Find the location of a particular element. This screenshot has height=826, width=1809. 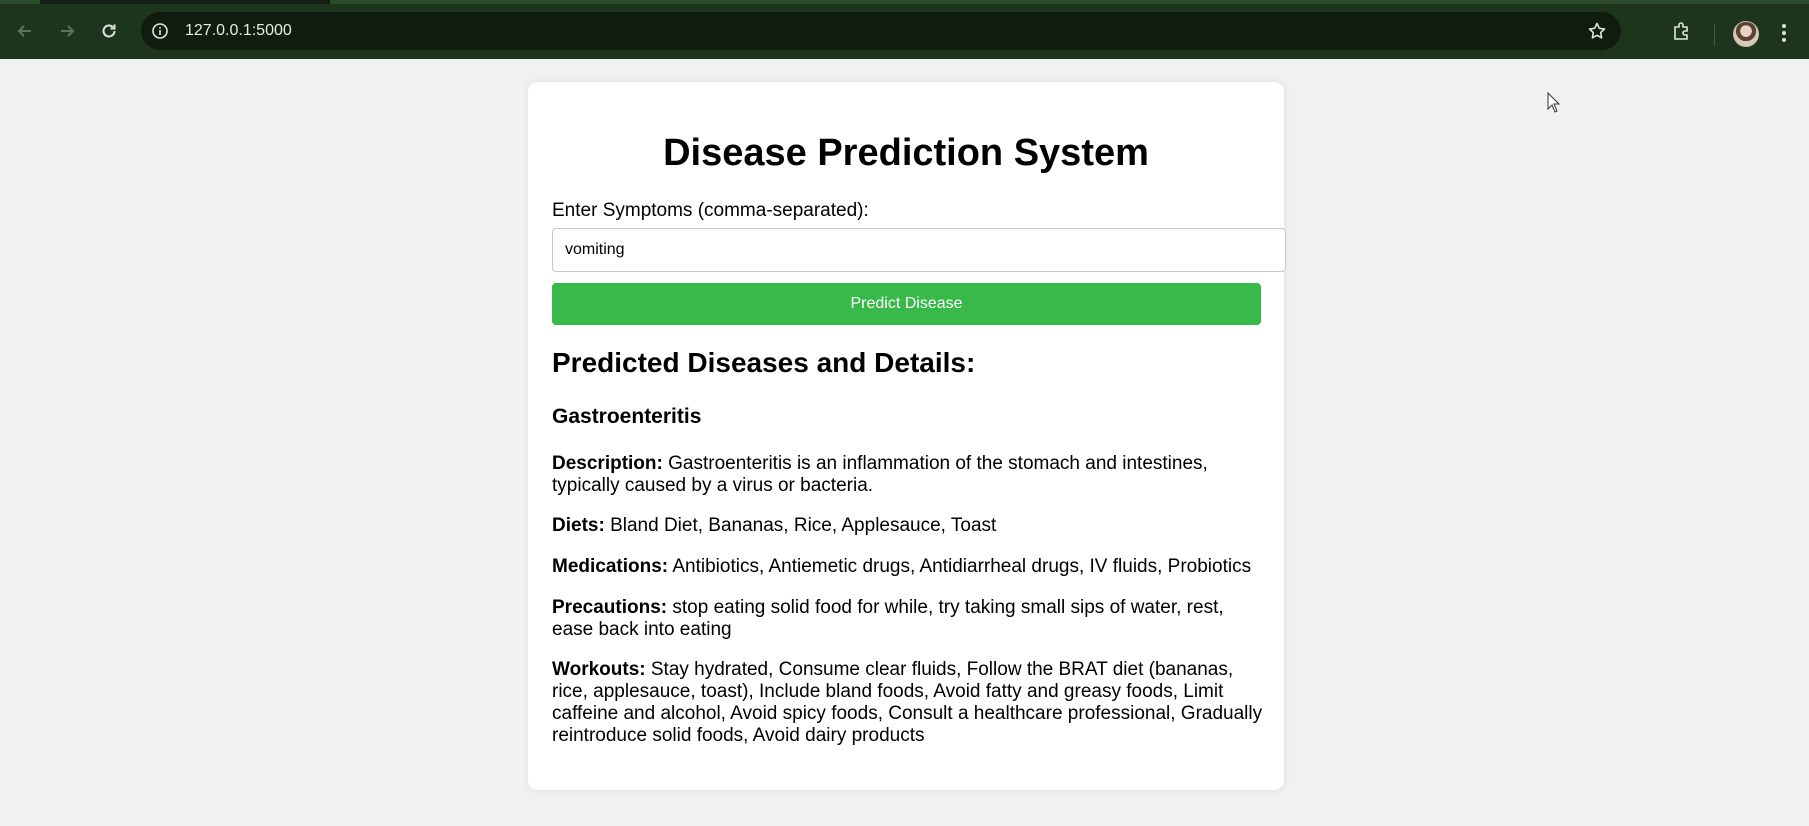

page-title: Disease Prediction System is located at coordinates (906, 153).